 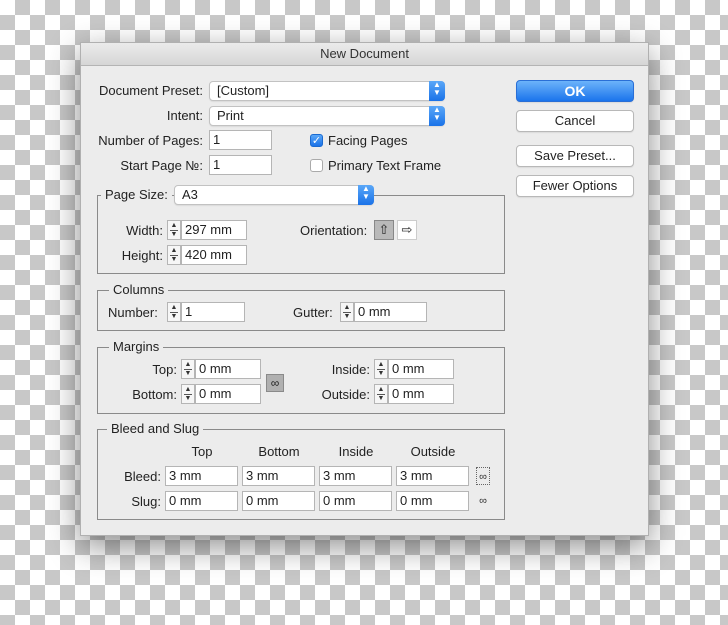 What do you see at coordinates (213, 312) in the screenshot?
I see `column-number-input: 1` at bounding box center [213, 312].